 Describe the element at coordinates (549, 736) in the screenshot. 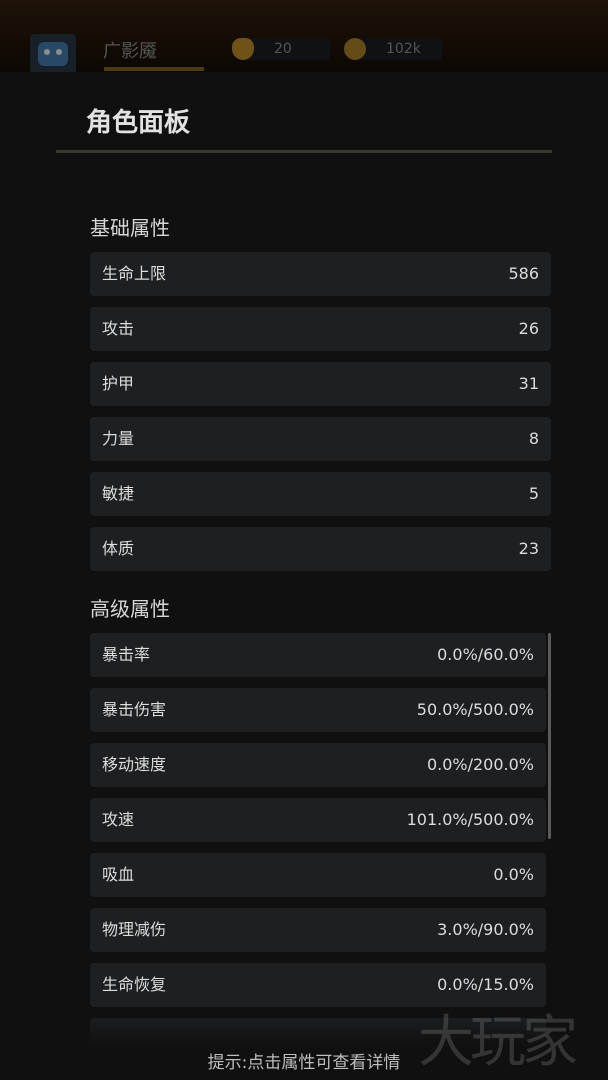

I see `attributes-scrollbar` at that location.